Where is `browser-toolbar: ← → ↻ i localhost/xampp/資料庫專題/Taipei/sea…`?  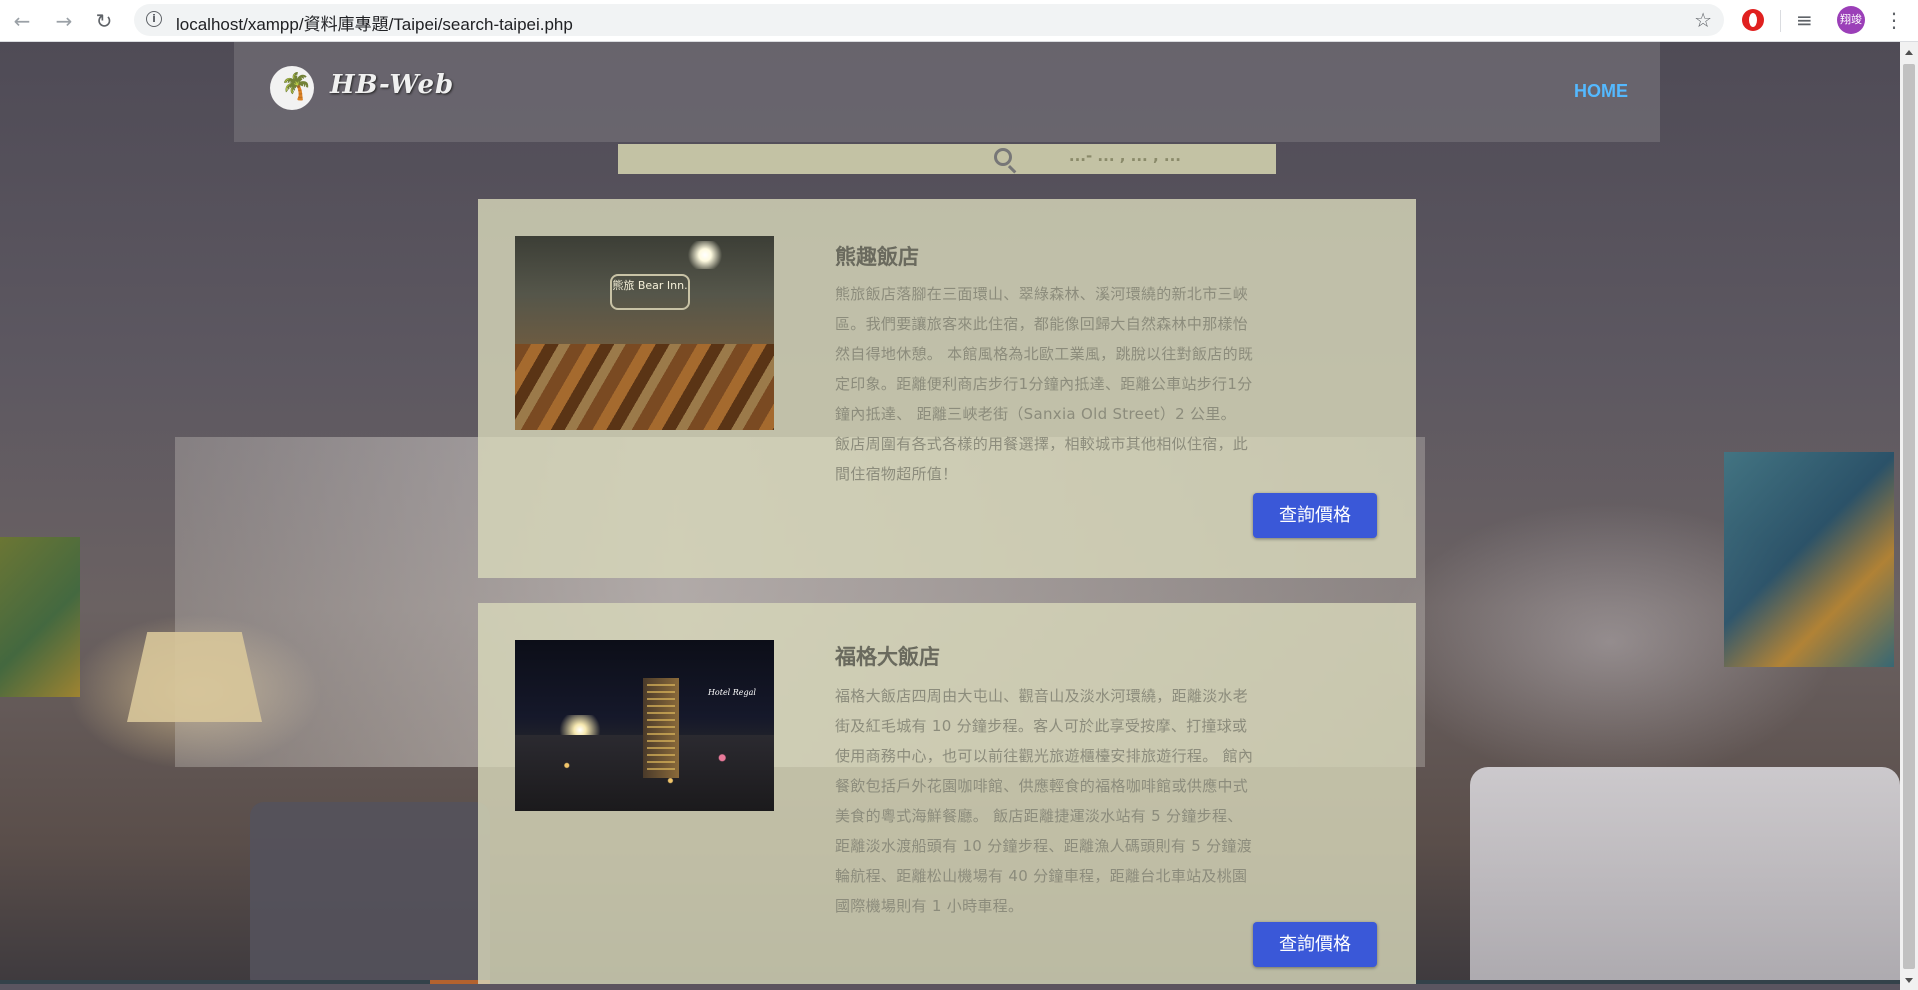 browser-toolbar: ← → ↻ i localhost/xampp/資料庫專題/Taipei/sea… is located at coordinates (959, 21).